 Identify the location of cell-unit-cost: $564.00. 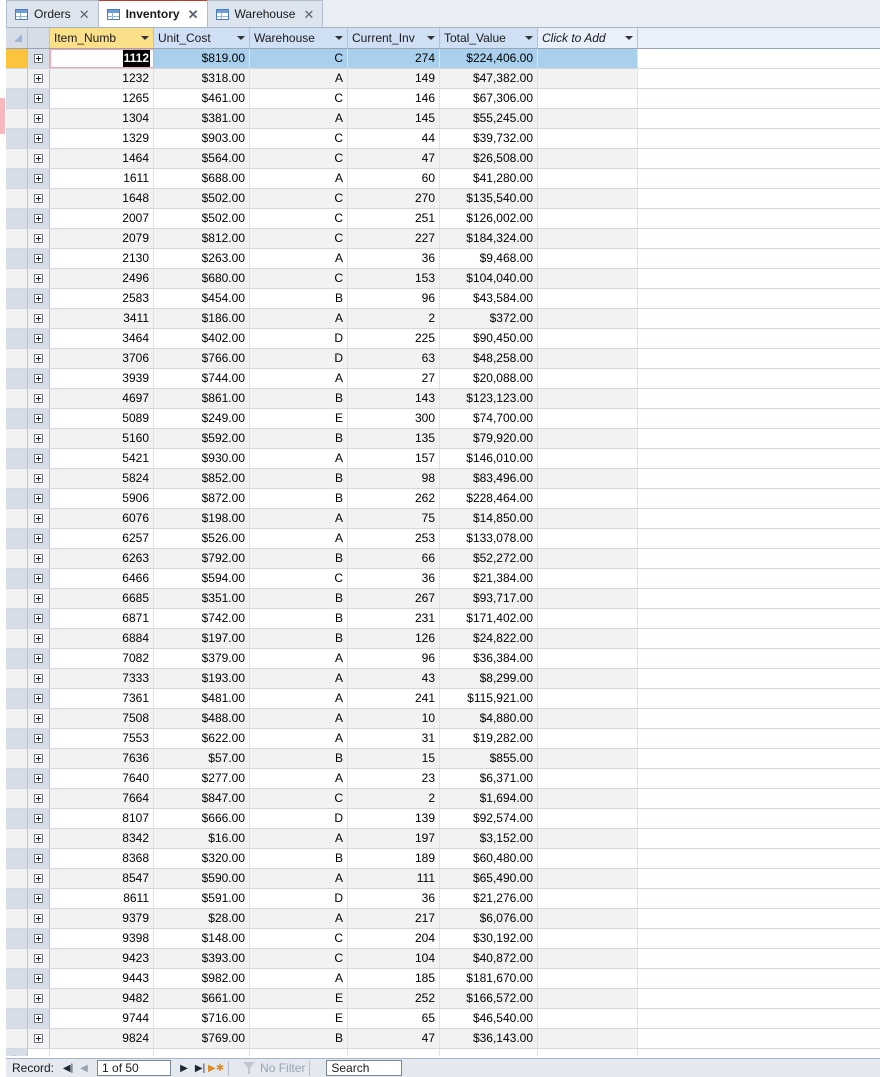
(202, 158).